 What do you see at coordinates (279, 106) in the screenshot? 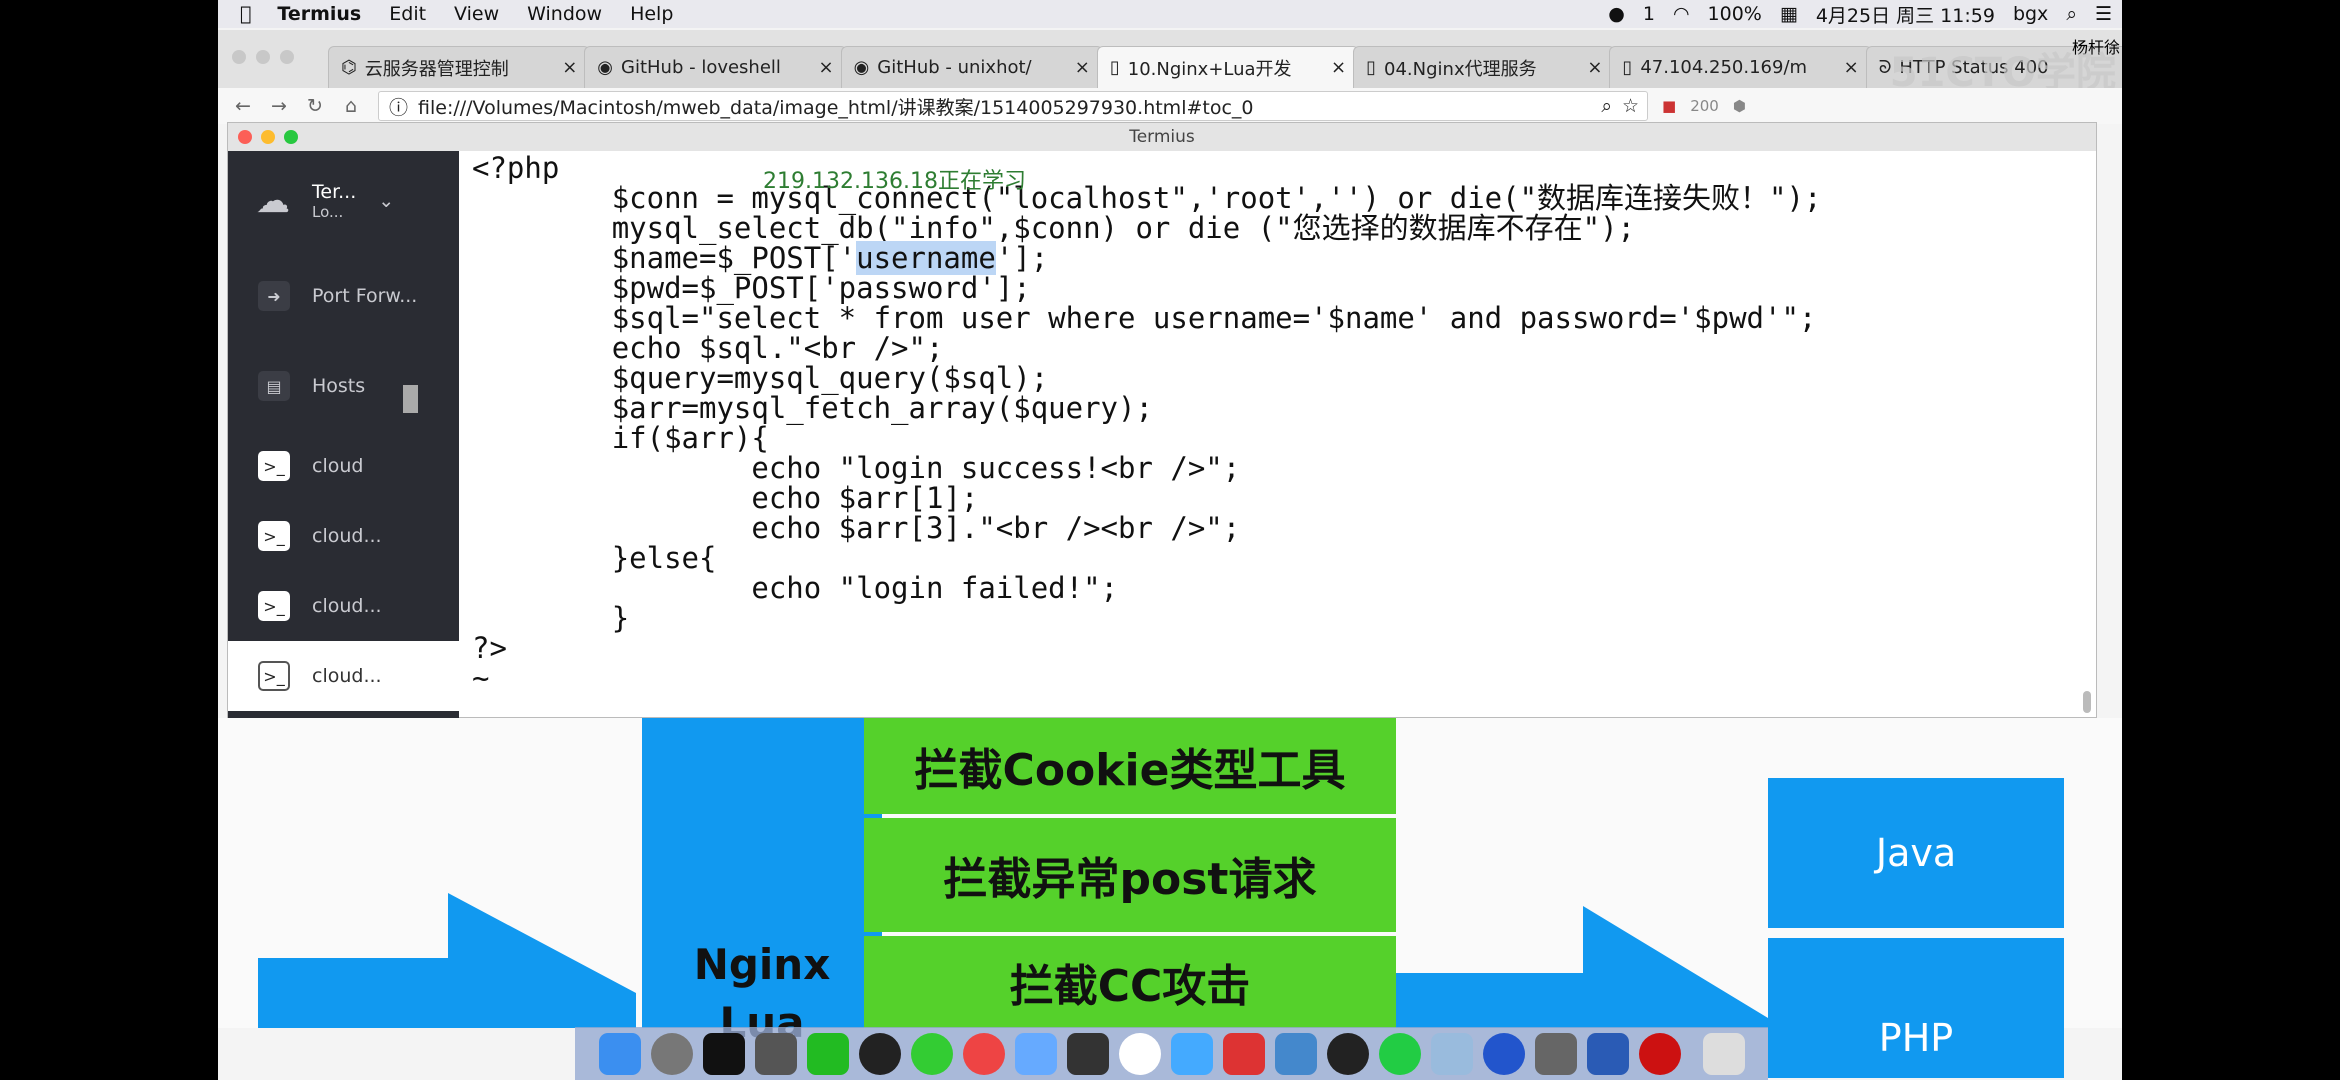
I see `forward-icon: →` at bounding box center [279, 106].